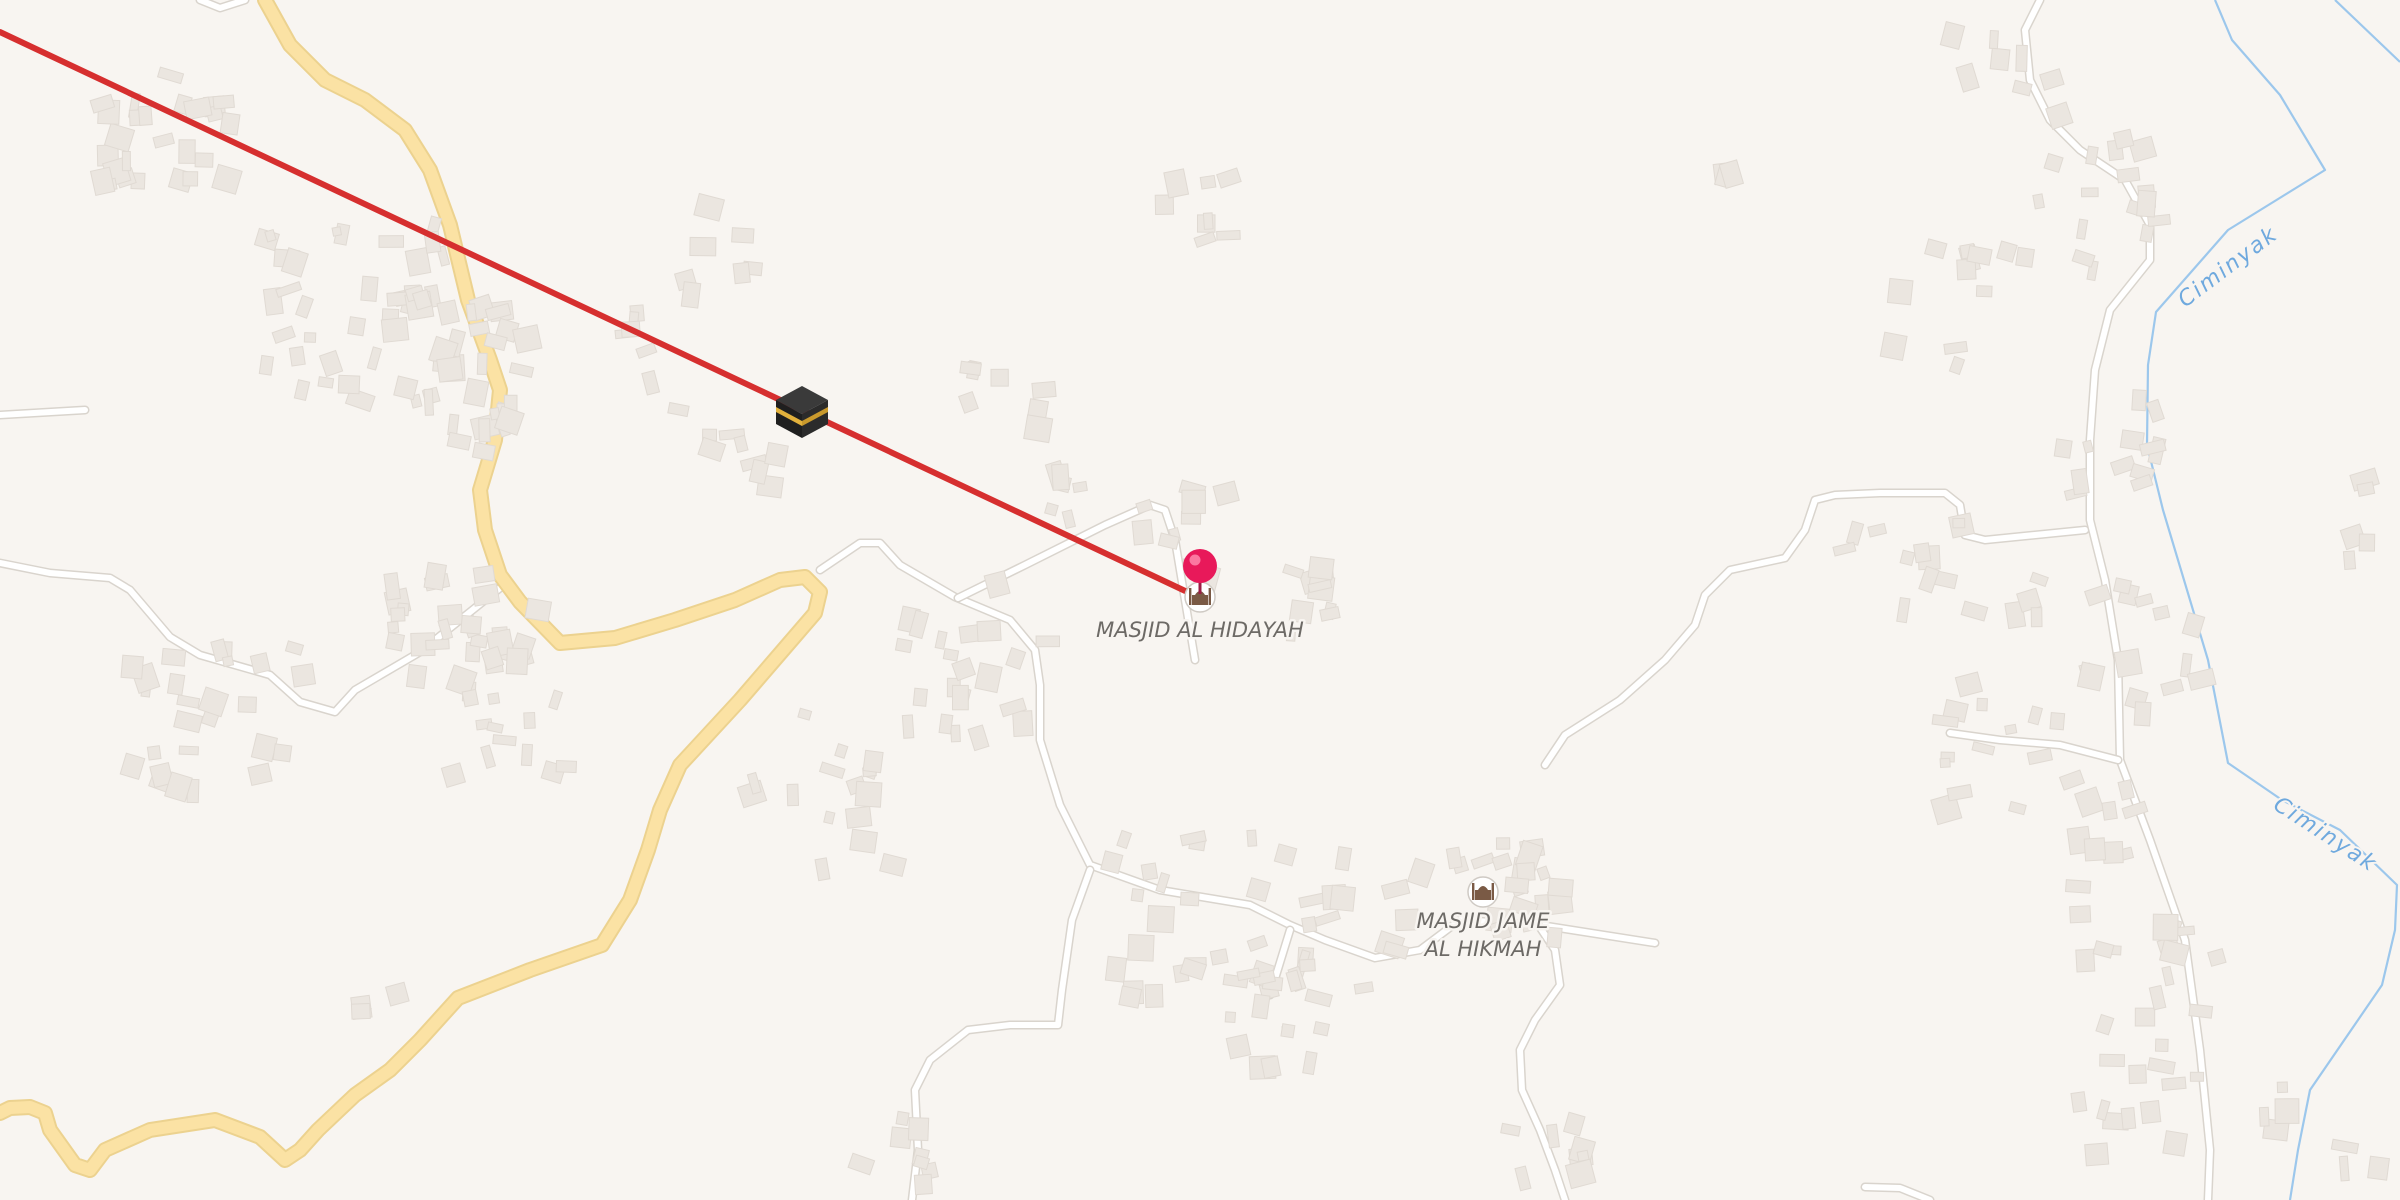 The width and height of the screenshot is (2400, 1200). I want to click on poi-masjid-jame-al-hikmah: MASJID JAME AL HIKMAH, so click(1483, 920).